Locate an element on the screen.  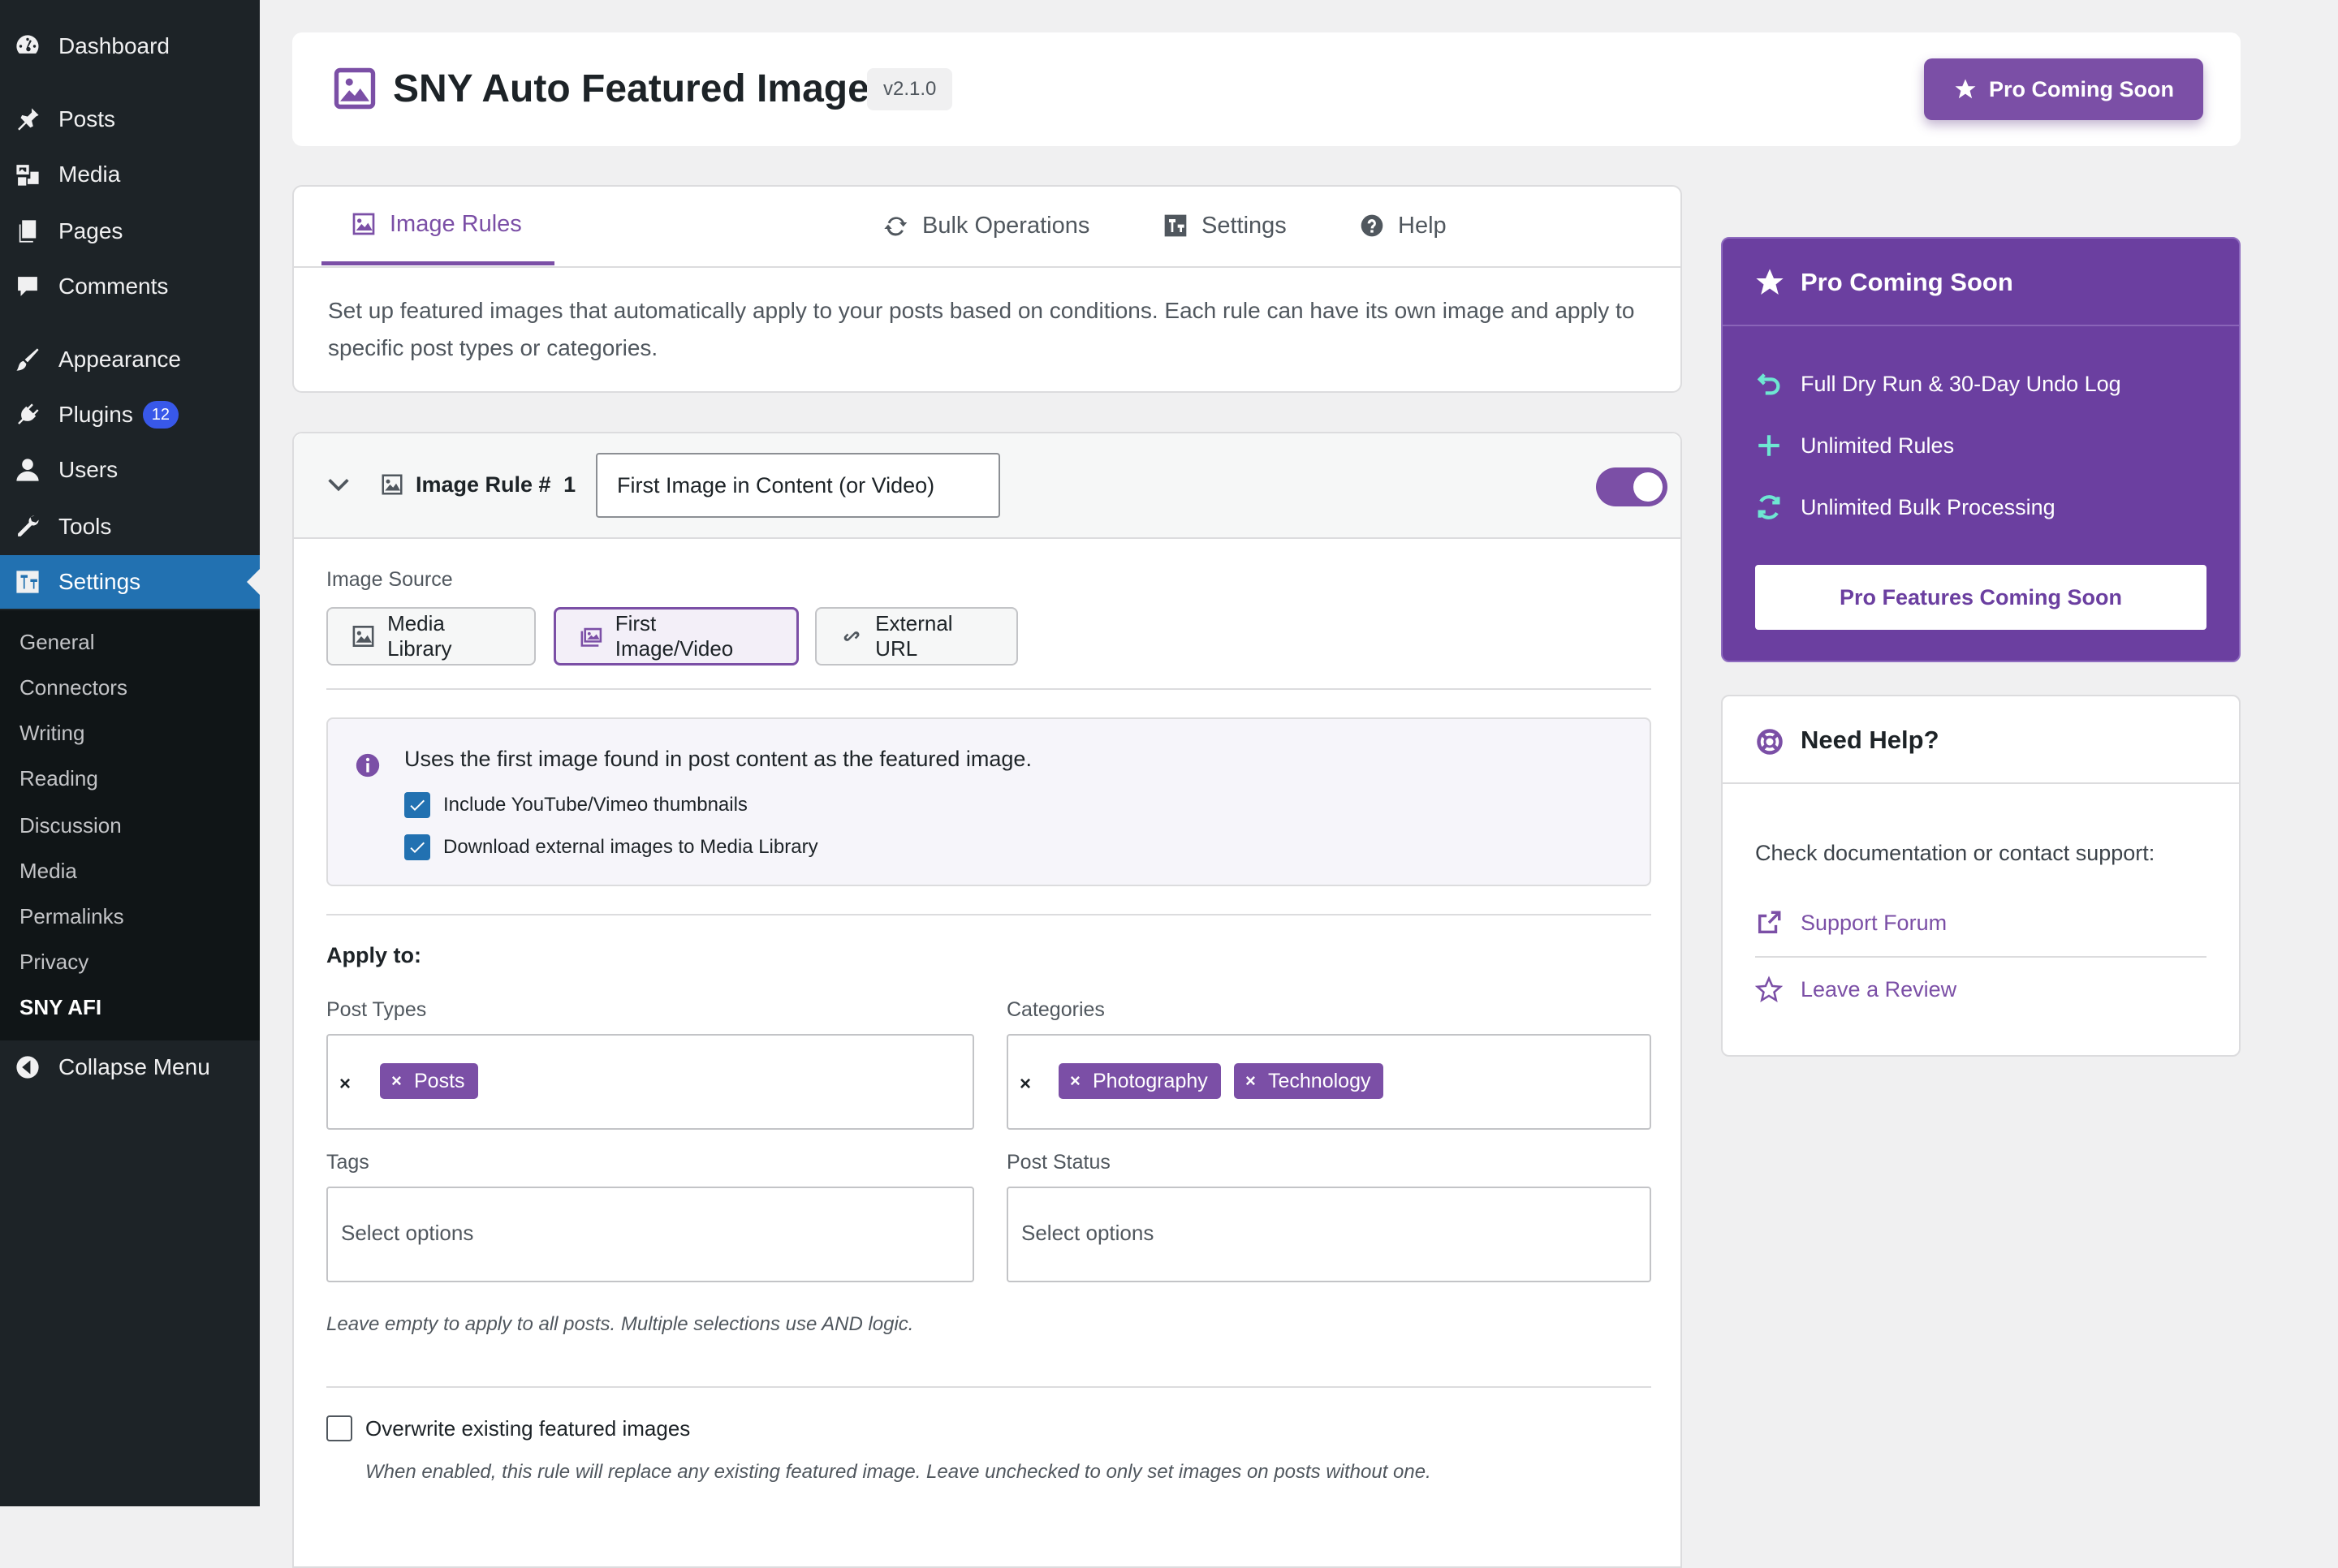
source-label: First Image/Video is located at coordinates (674, 636).